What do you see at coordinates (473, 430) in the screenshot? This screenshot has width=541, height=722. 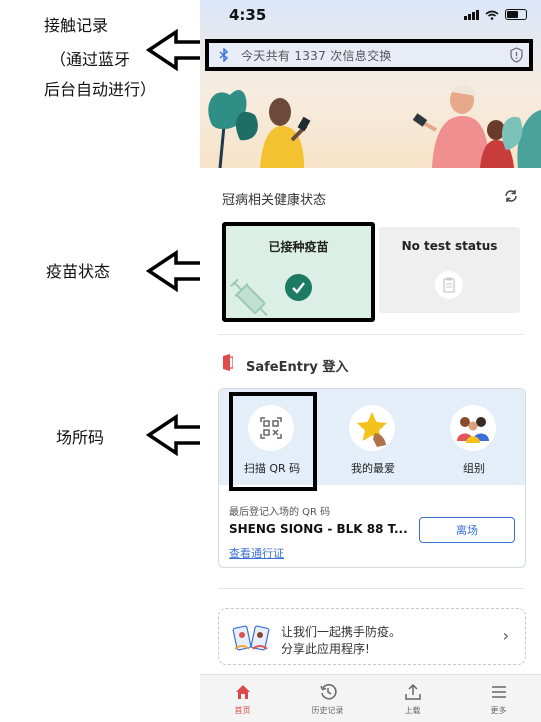 I see `group-icon` at bounding box center [473, 430].